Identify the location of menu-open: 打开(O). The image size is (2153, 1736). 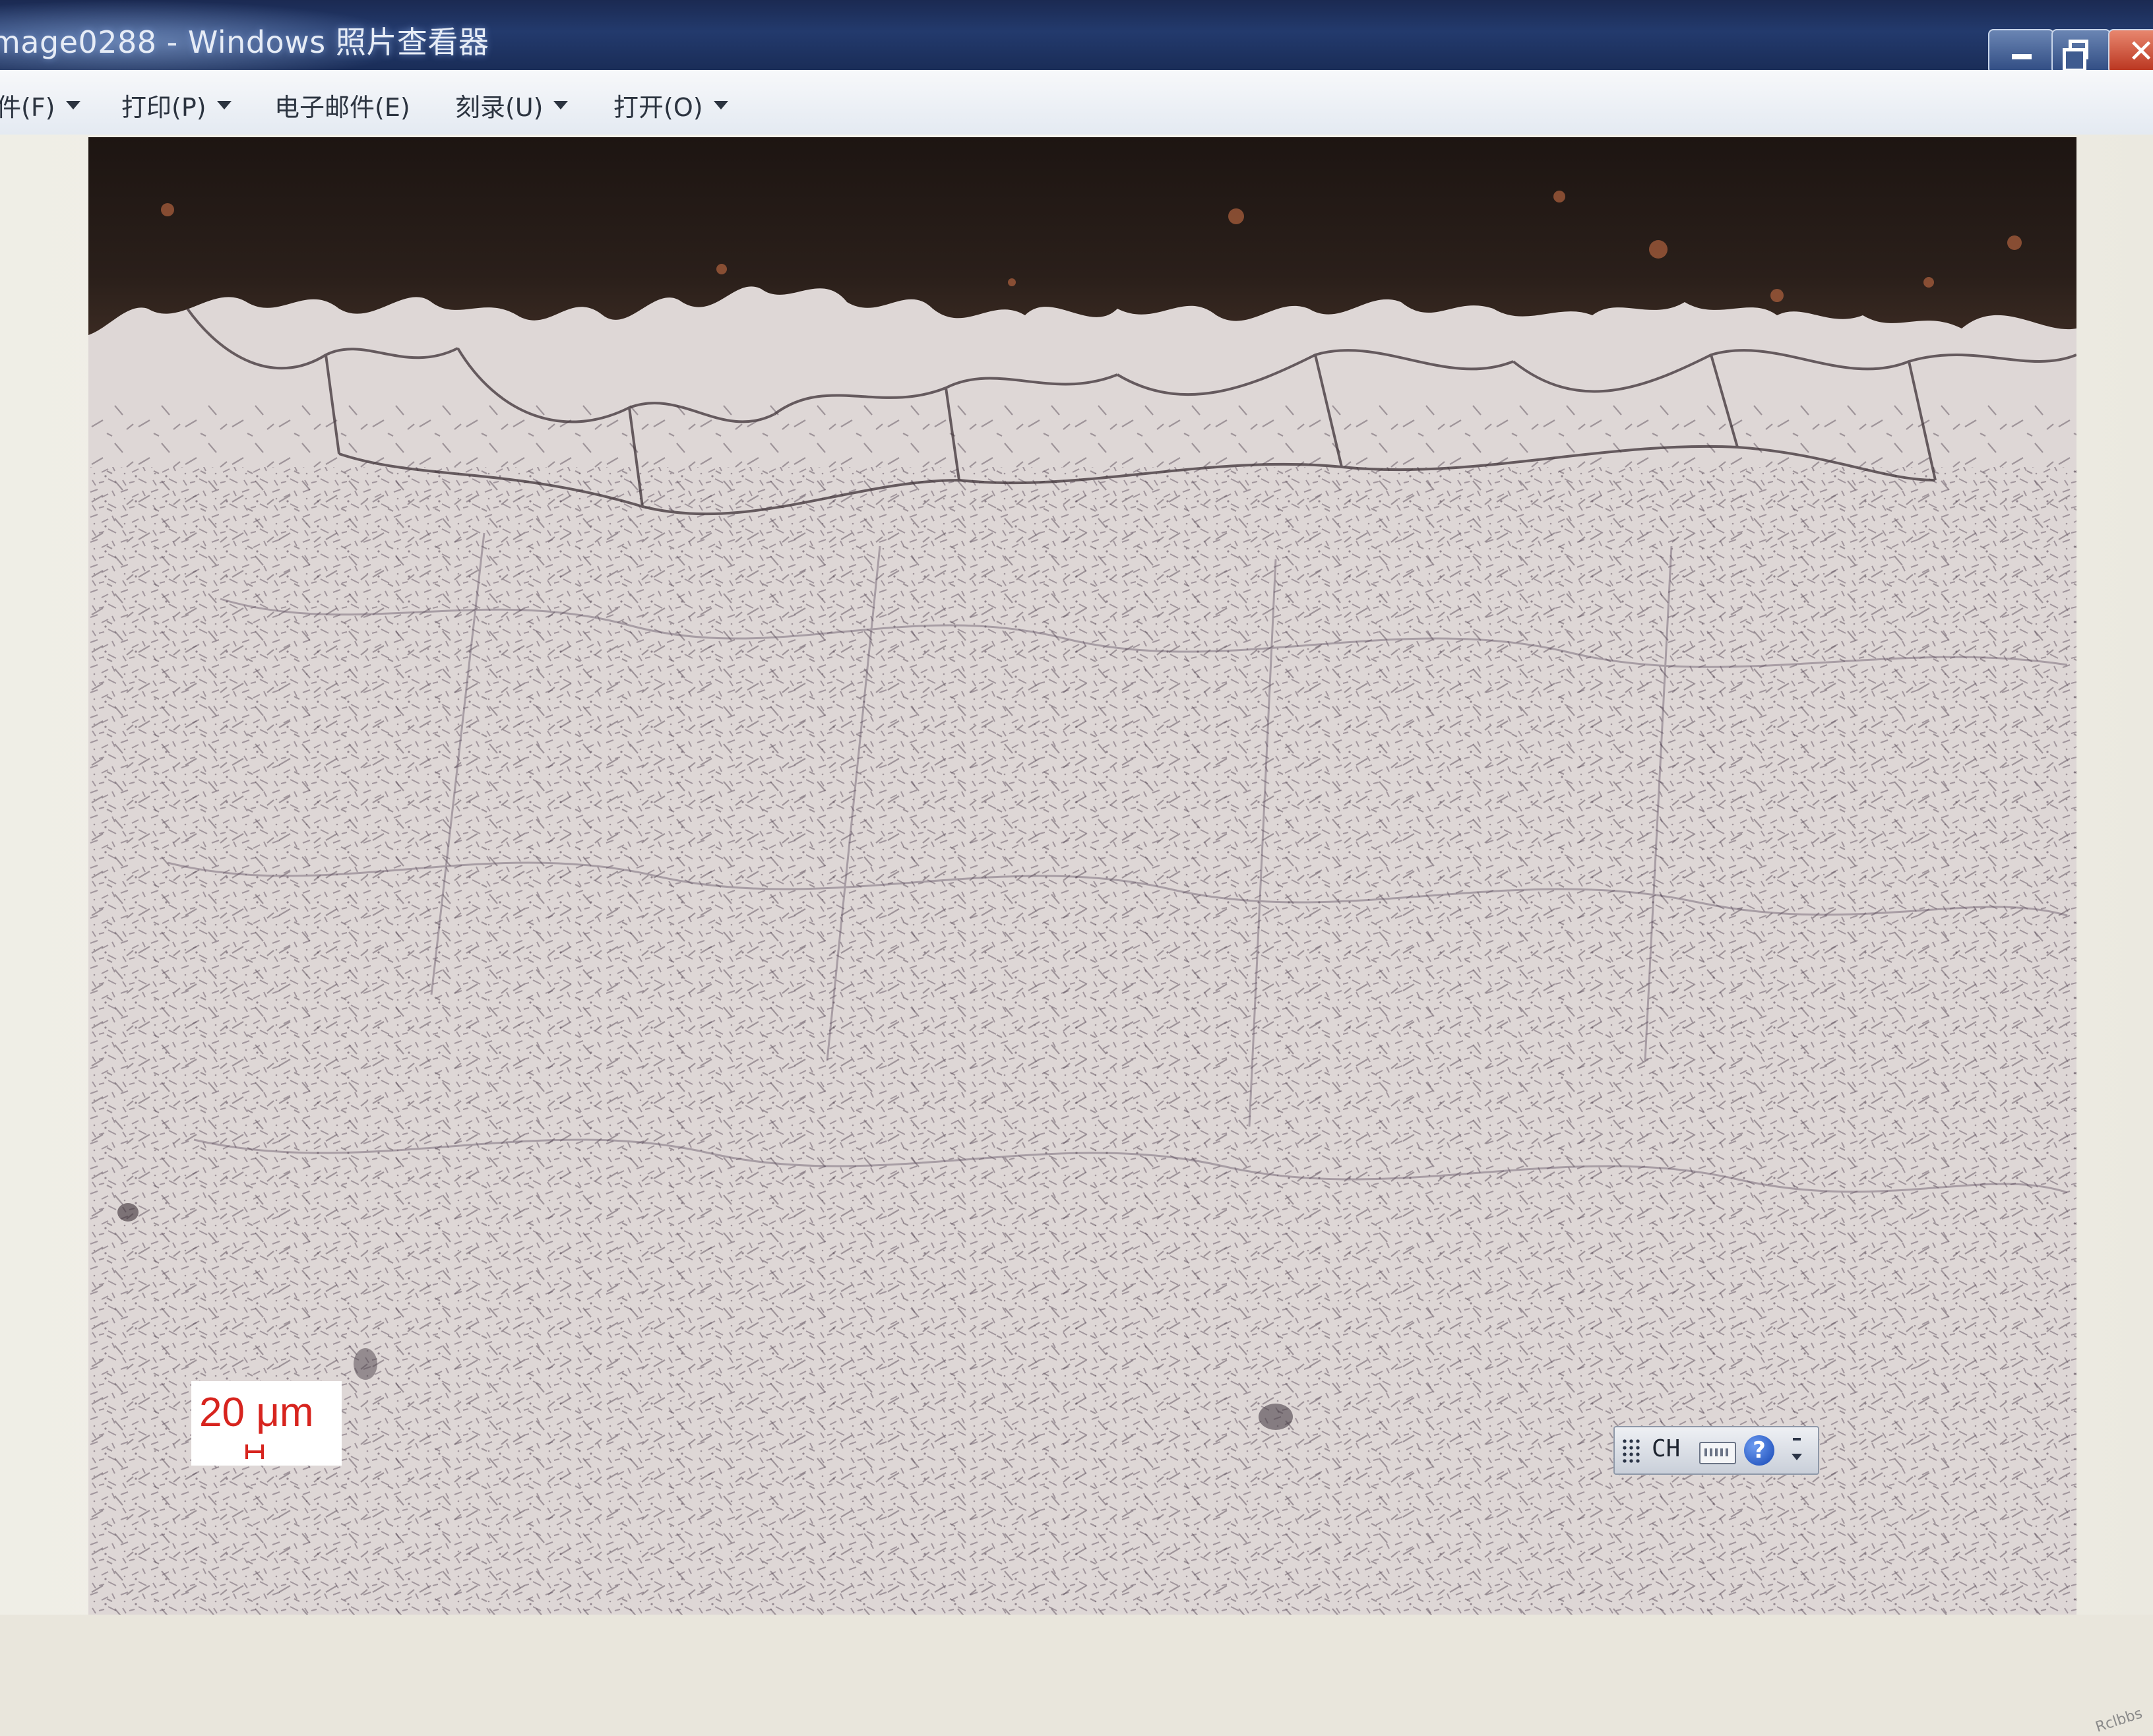
(671, 105).